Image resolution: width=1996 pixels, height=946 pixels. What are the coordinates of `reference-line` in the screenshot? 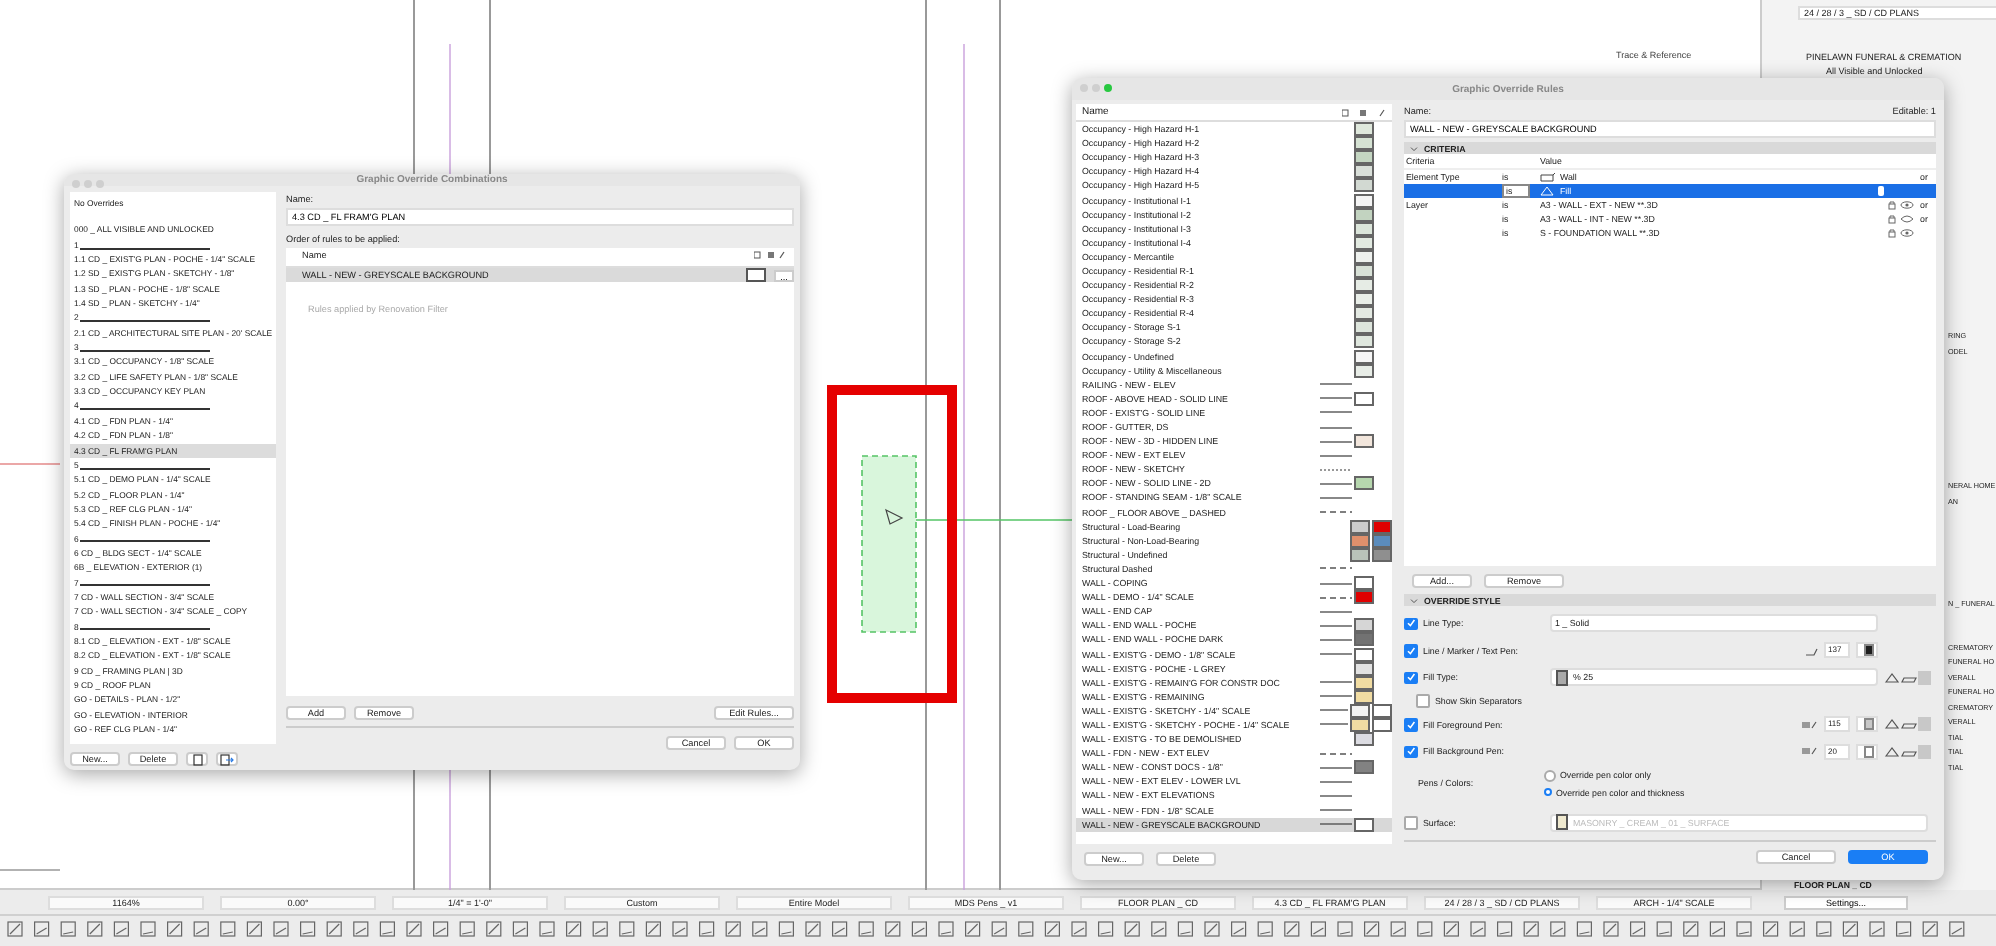 It's located at (30, 464).